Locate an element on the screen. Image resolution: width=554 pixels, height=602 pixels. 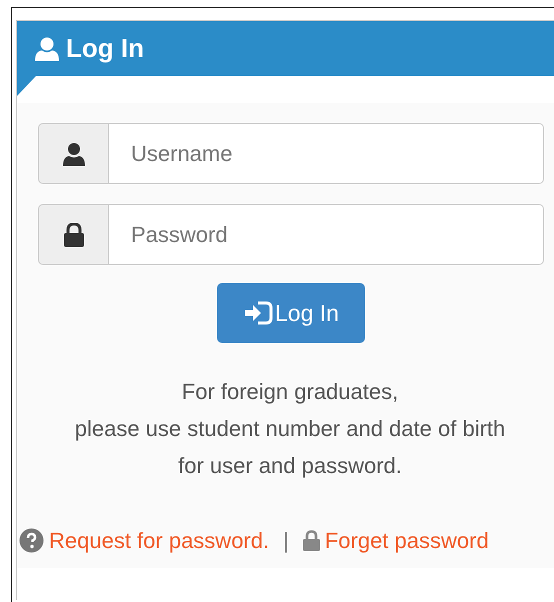
sign-in-icon is located at coordinates (258, 313).